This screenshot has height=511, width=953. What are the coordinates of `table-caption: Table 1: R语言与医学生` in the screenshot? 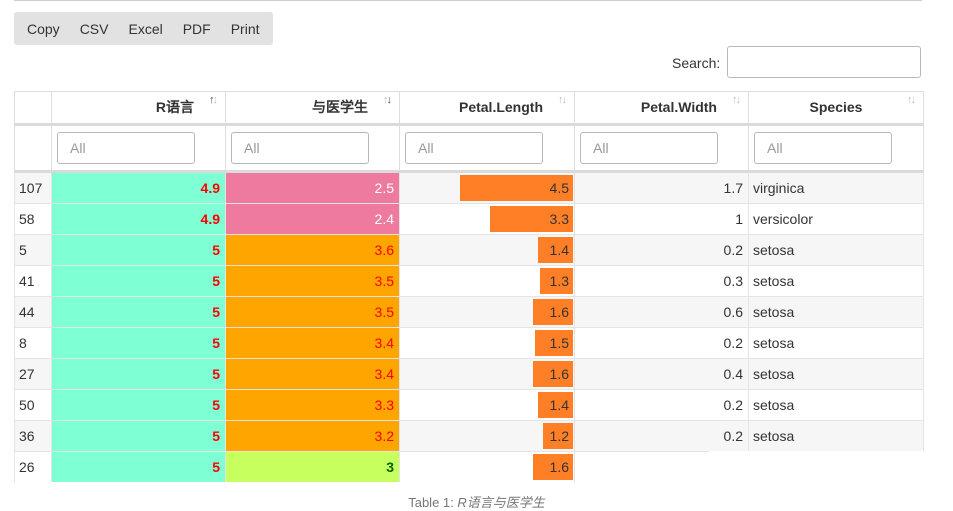 It's located at (476, 501).